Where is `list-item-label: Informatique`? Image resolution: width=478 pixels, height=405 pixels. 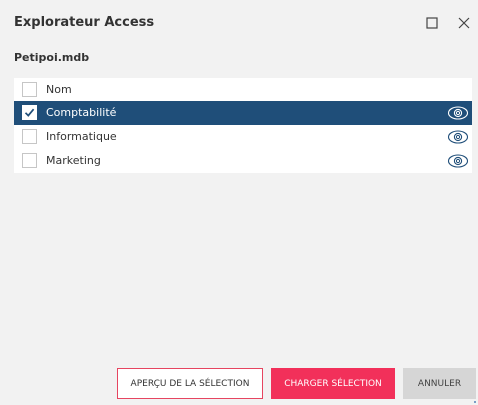 list-item-label: Informatique is located at coordinates (81, 136).